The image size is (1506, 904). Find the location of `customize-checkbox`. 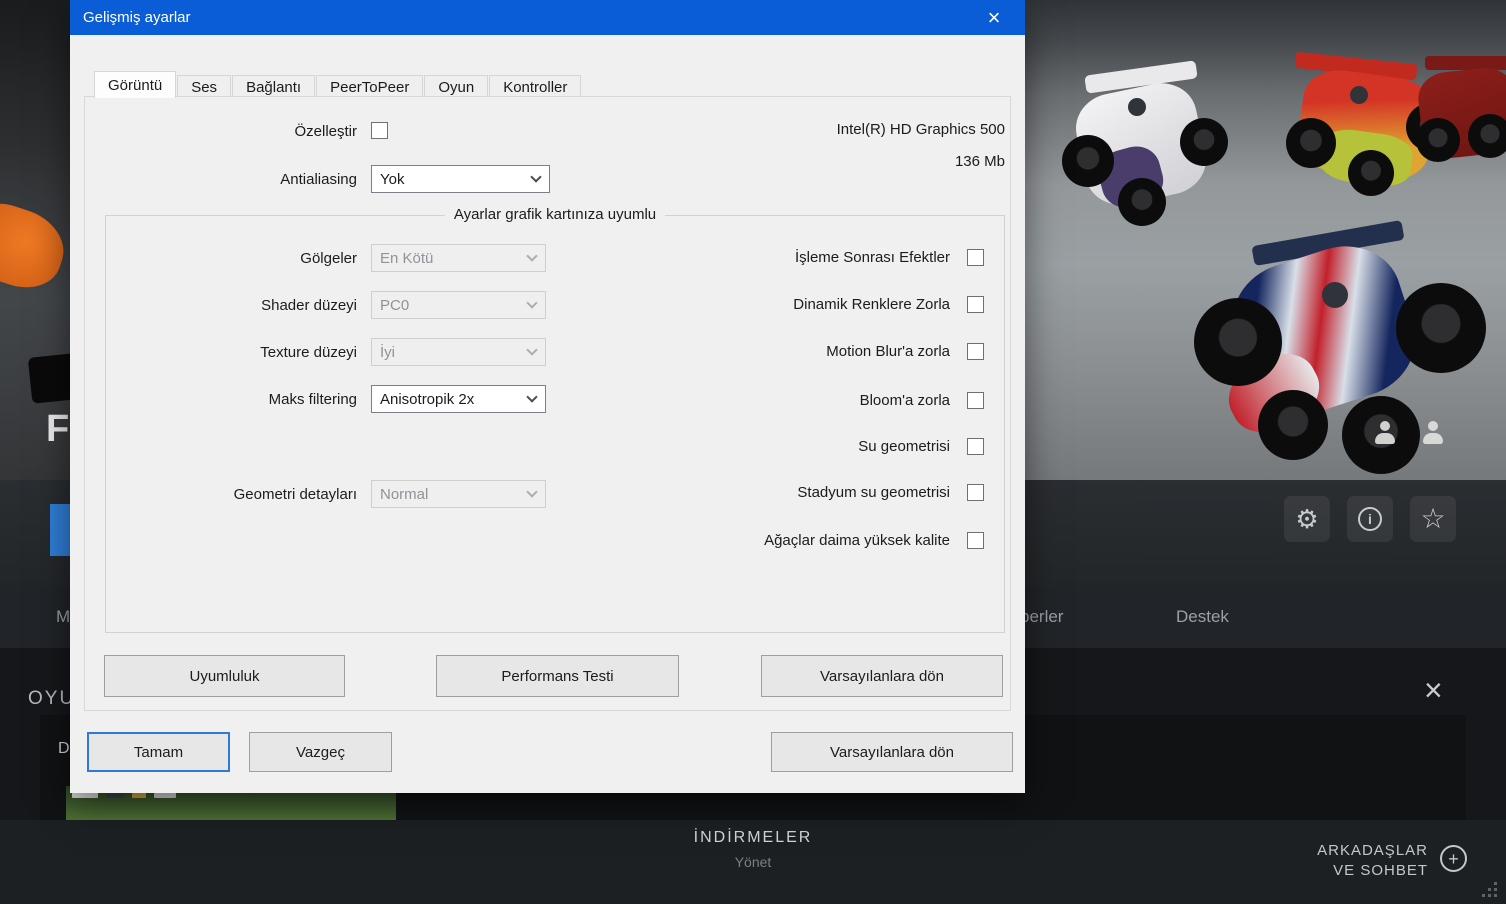

customize-checkbox is located at coordinates (379, 130).